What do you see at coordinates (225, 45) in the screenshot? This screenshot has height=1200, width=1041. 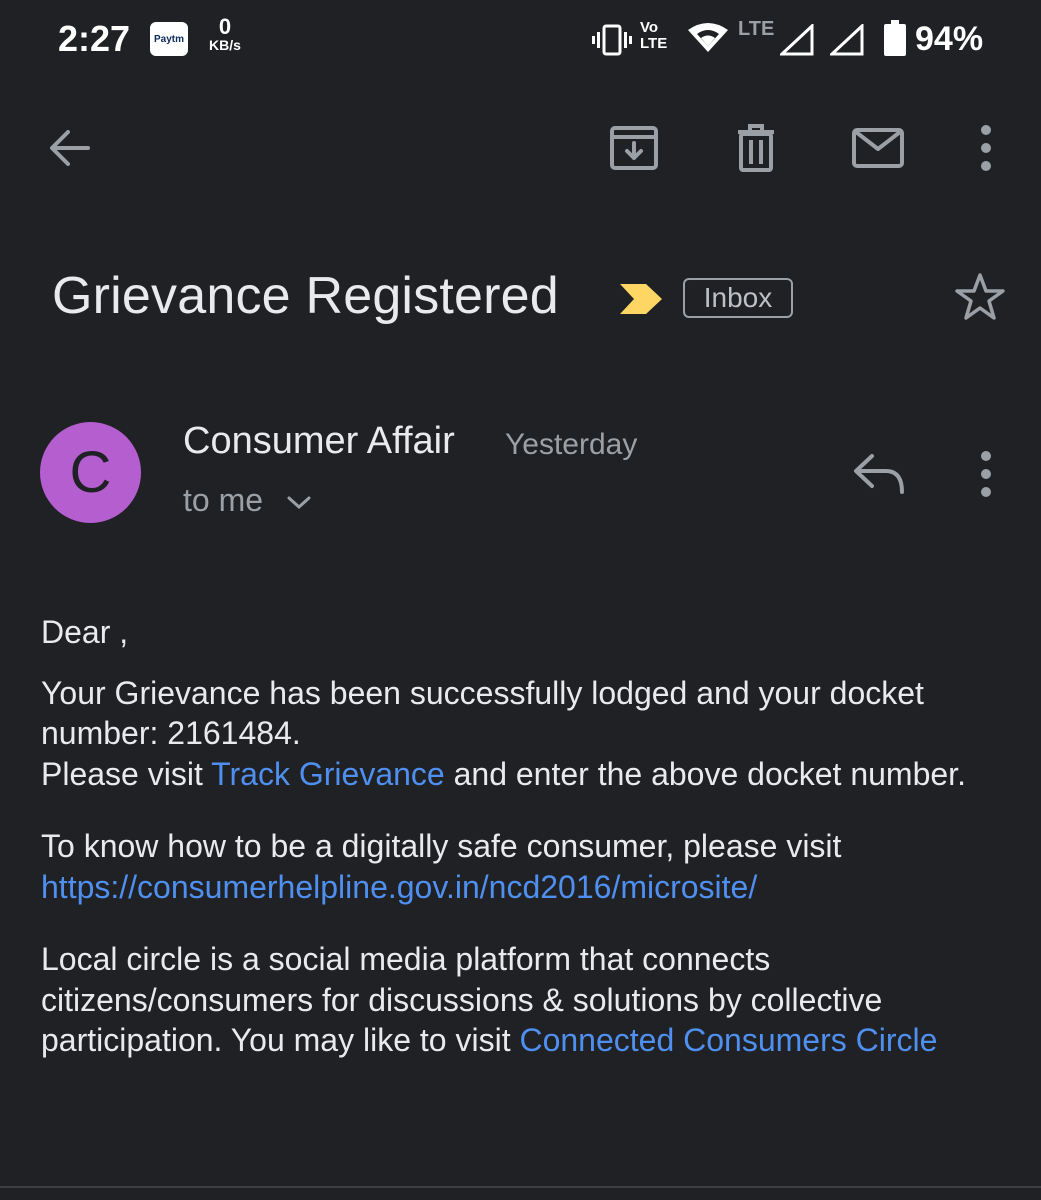 I see `net-speed-unit: KB/s` at bounding box center [225, 45].